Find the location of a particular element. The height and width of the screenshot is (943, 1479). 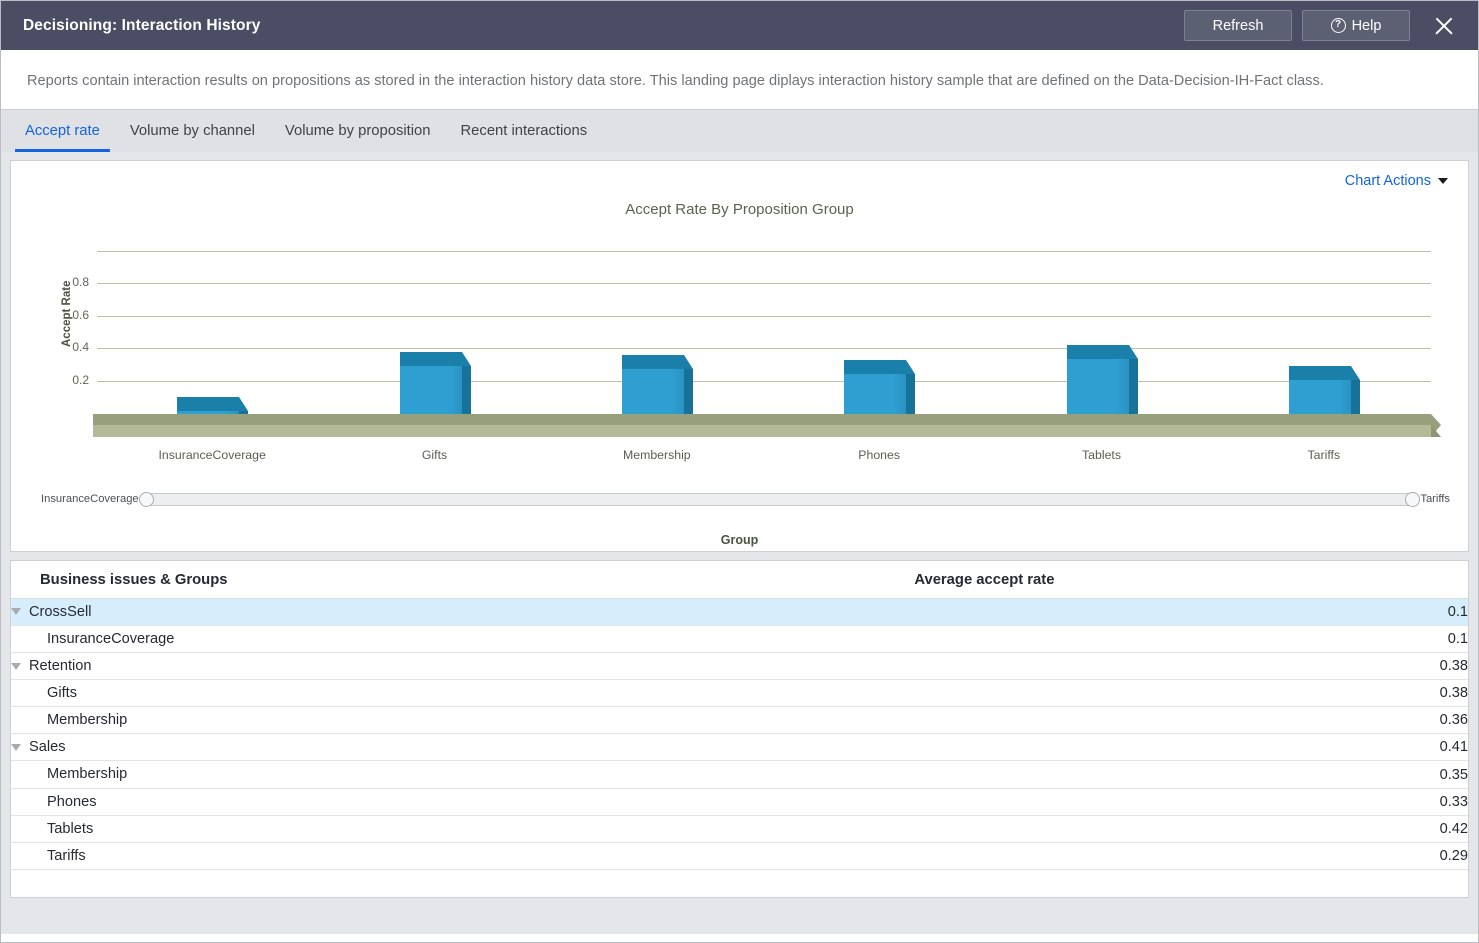

table-row: Membership 0.36 is located at coordinates (739, 720).